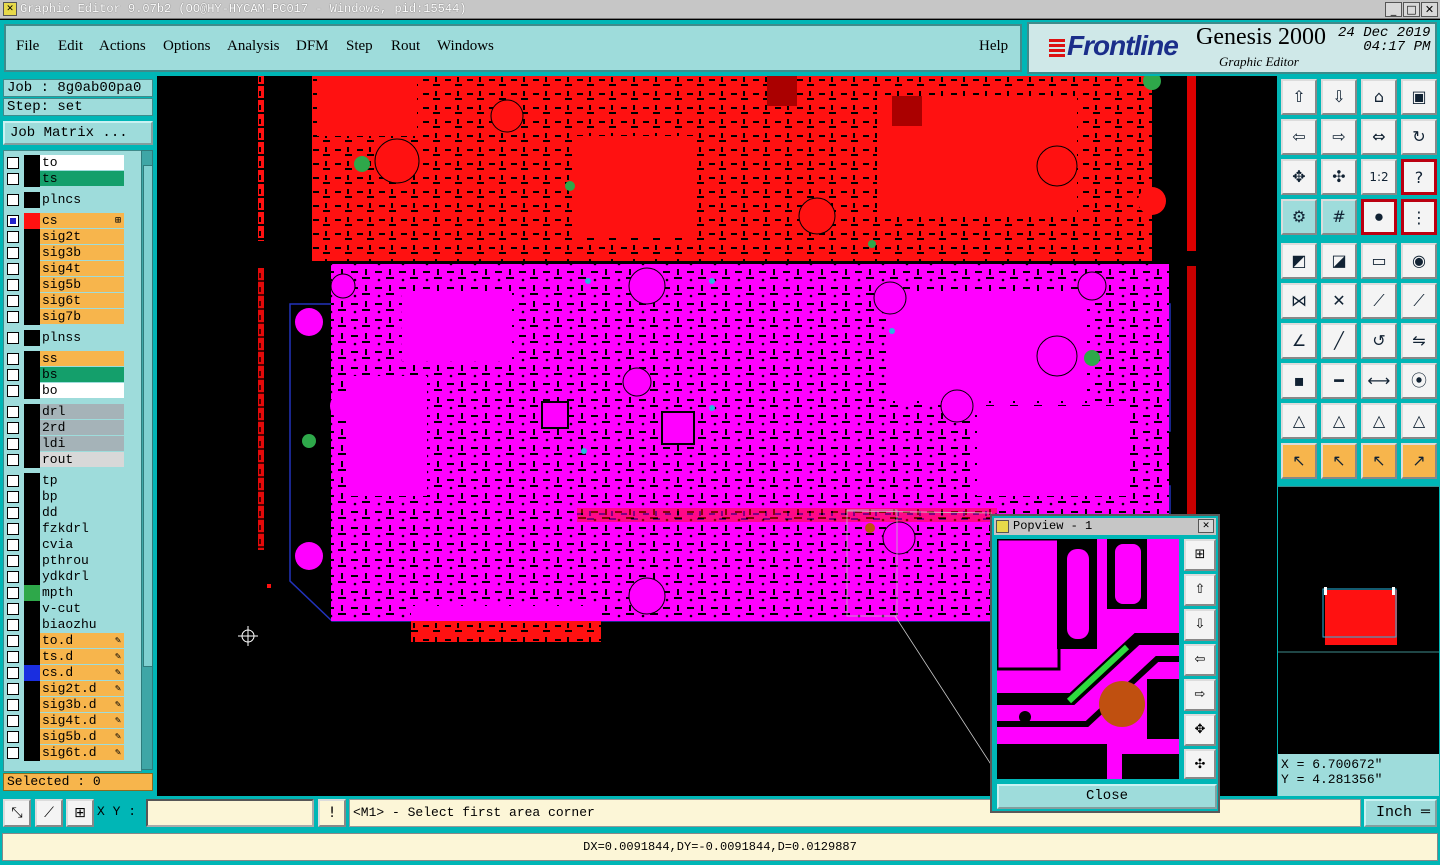  Describe the element at coordinates (82, 720) in the screenshot. I see `layer-name: sig4t.d ✎` at that location.